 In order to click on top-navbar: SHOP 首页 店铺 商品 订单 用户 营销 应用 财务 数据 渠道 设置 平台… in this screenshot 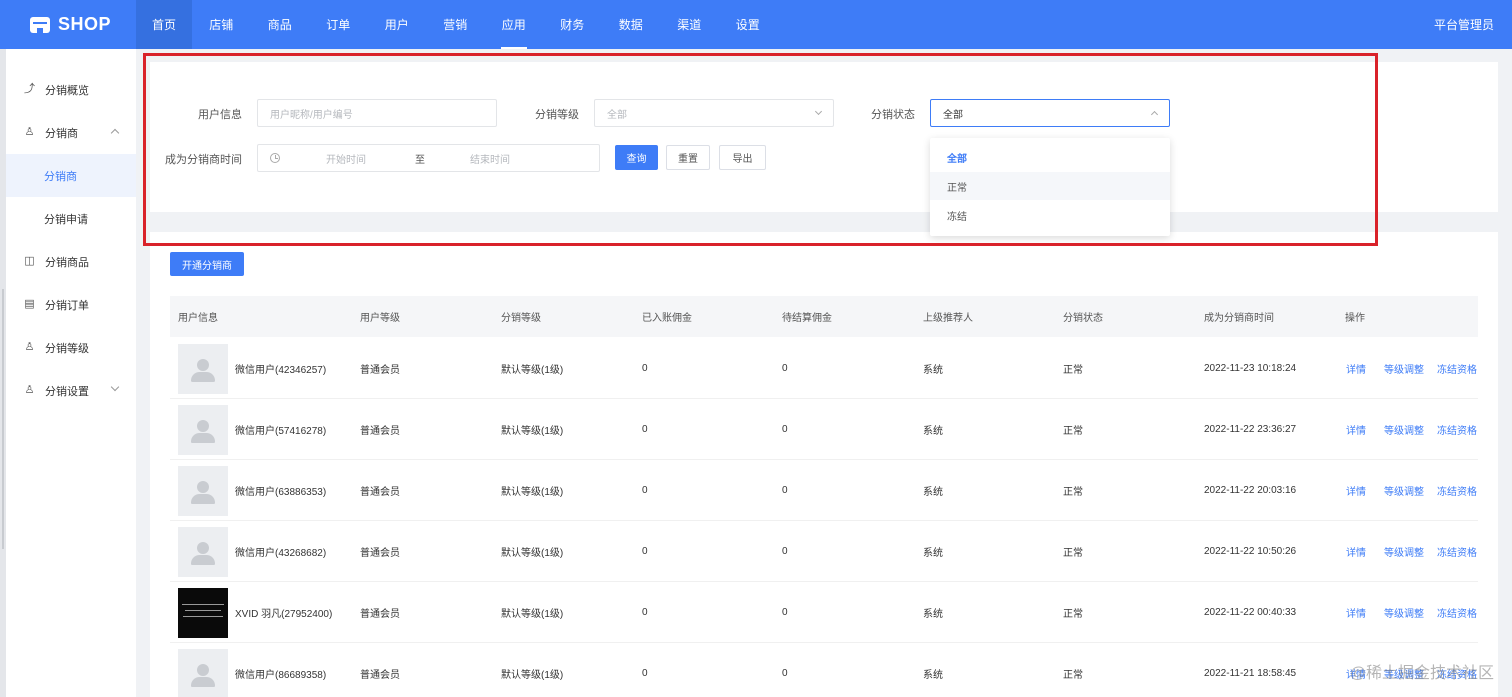, I will do `click(756, 24)`.